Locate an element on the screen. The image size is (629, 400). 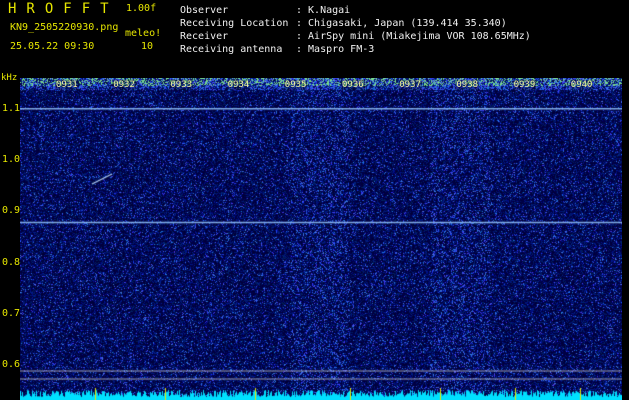
unit-label: kHz is located at coordinates (9, 78).